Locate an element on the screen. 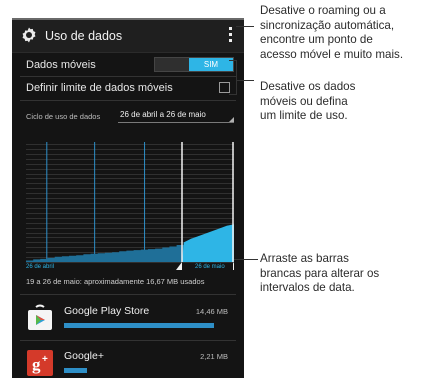 The height and width of the screenshot is (378, 442). app-name: Google+ is located at coordinates (84, 356).